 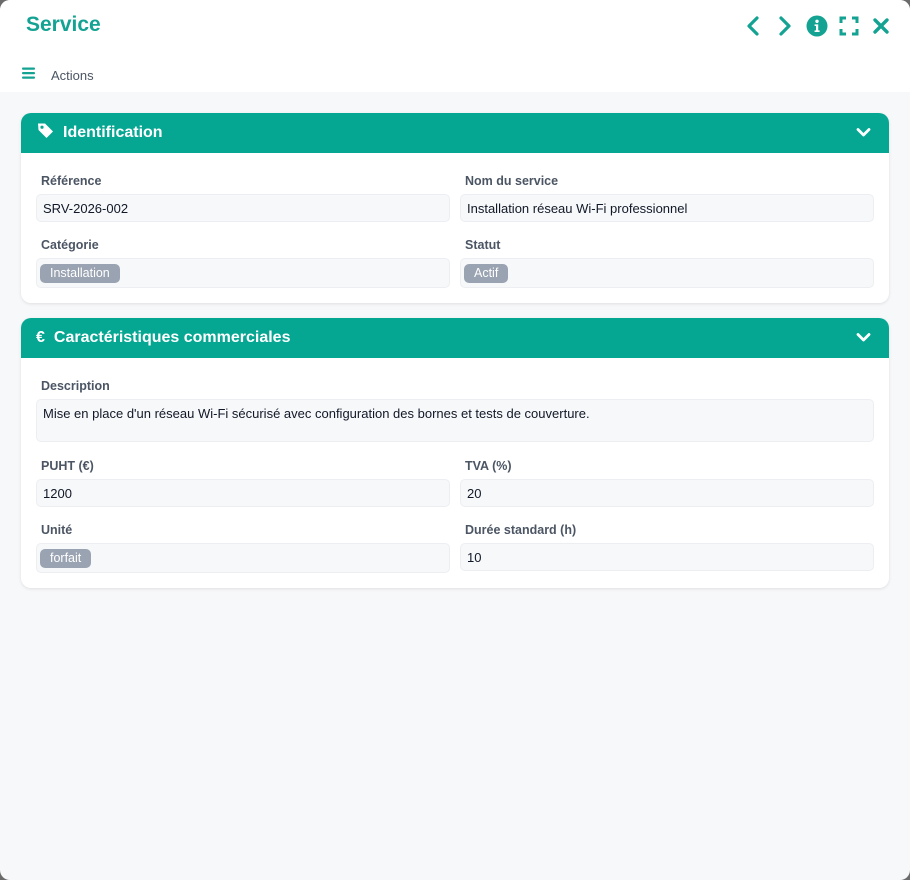 I want to click on service-name-field: Installation réseau Wi-Fi professionnel, so click(x=667, y=208).